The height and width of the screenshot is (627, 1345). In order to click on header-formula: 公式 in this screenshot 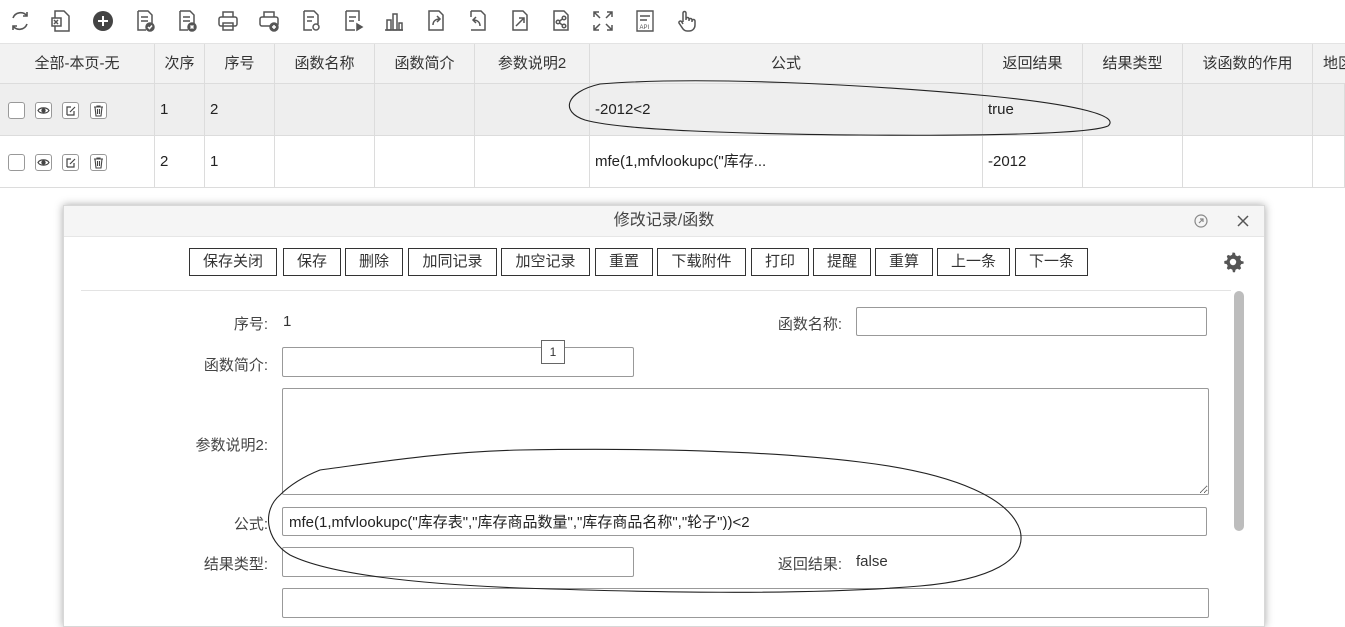, I will do `click(786, 64)`.